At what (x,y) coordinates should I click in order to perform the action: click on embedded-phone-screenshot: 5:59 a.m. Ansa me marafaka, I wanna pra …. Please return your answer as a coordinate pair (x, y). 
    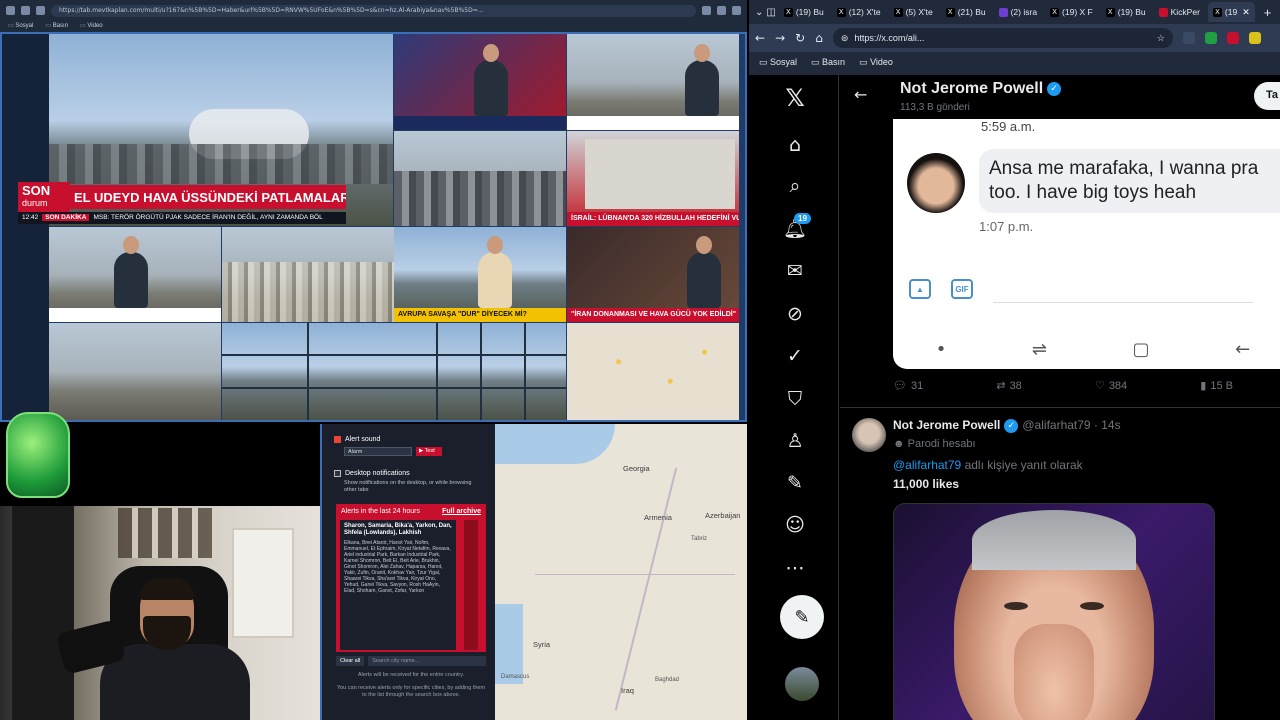
    Looking at the image, I should click on (1086, 244).